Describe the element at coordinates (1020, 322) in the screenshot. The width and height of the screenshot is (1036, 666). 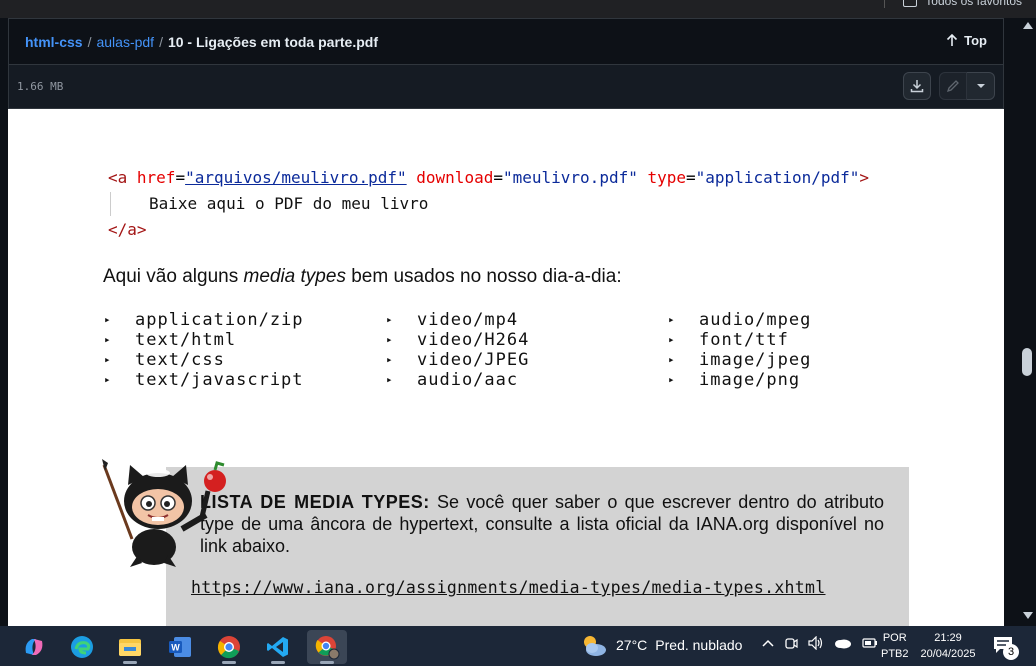
I see `page-scrollbar` at that location.